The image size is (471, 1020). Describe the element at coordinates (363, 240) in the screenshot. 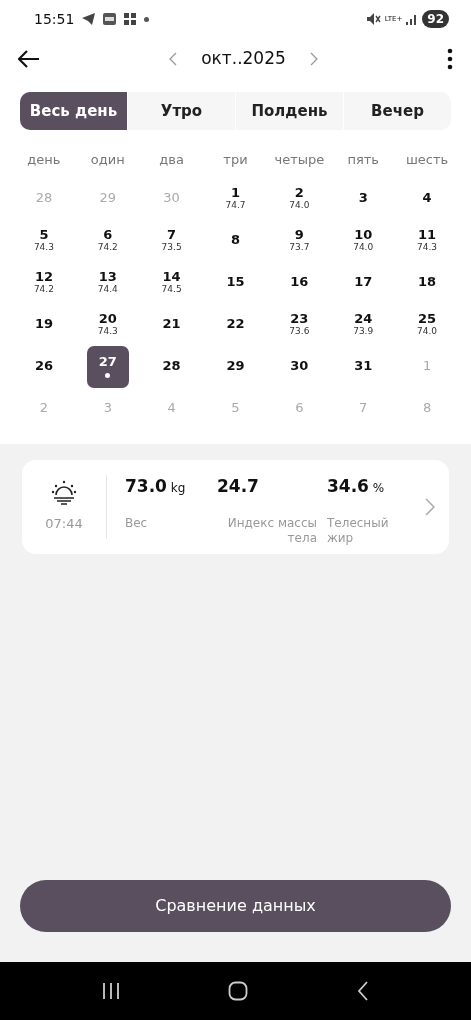

I see `calendar-day: 10 74.0` at that location.